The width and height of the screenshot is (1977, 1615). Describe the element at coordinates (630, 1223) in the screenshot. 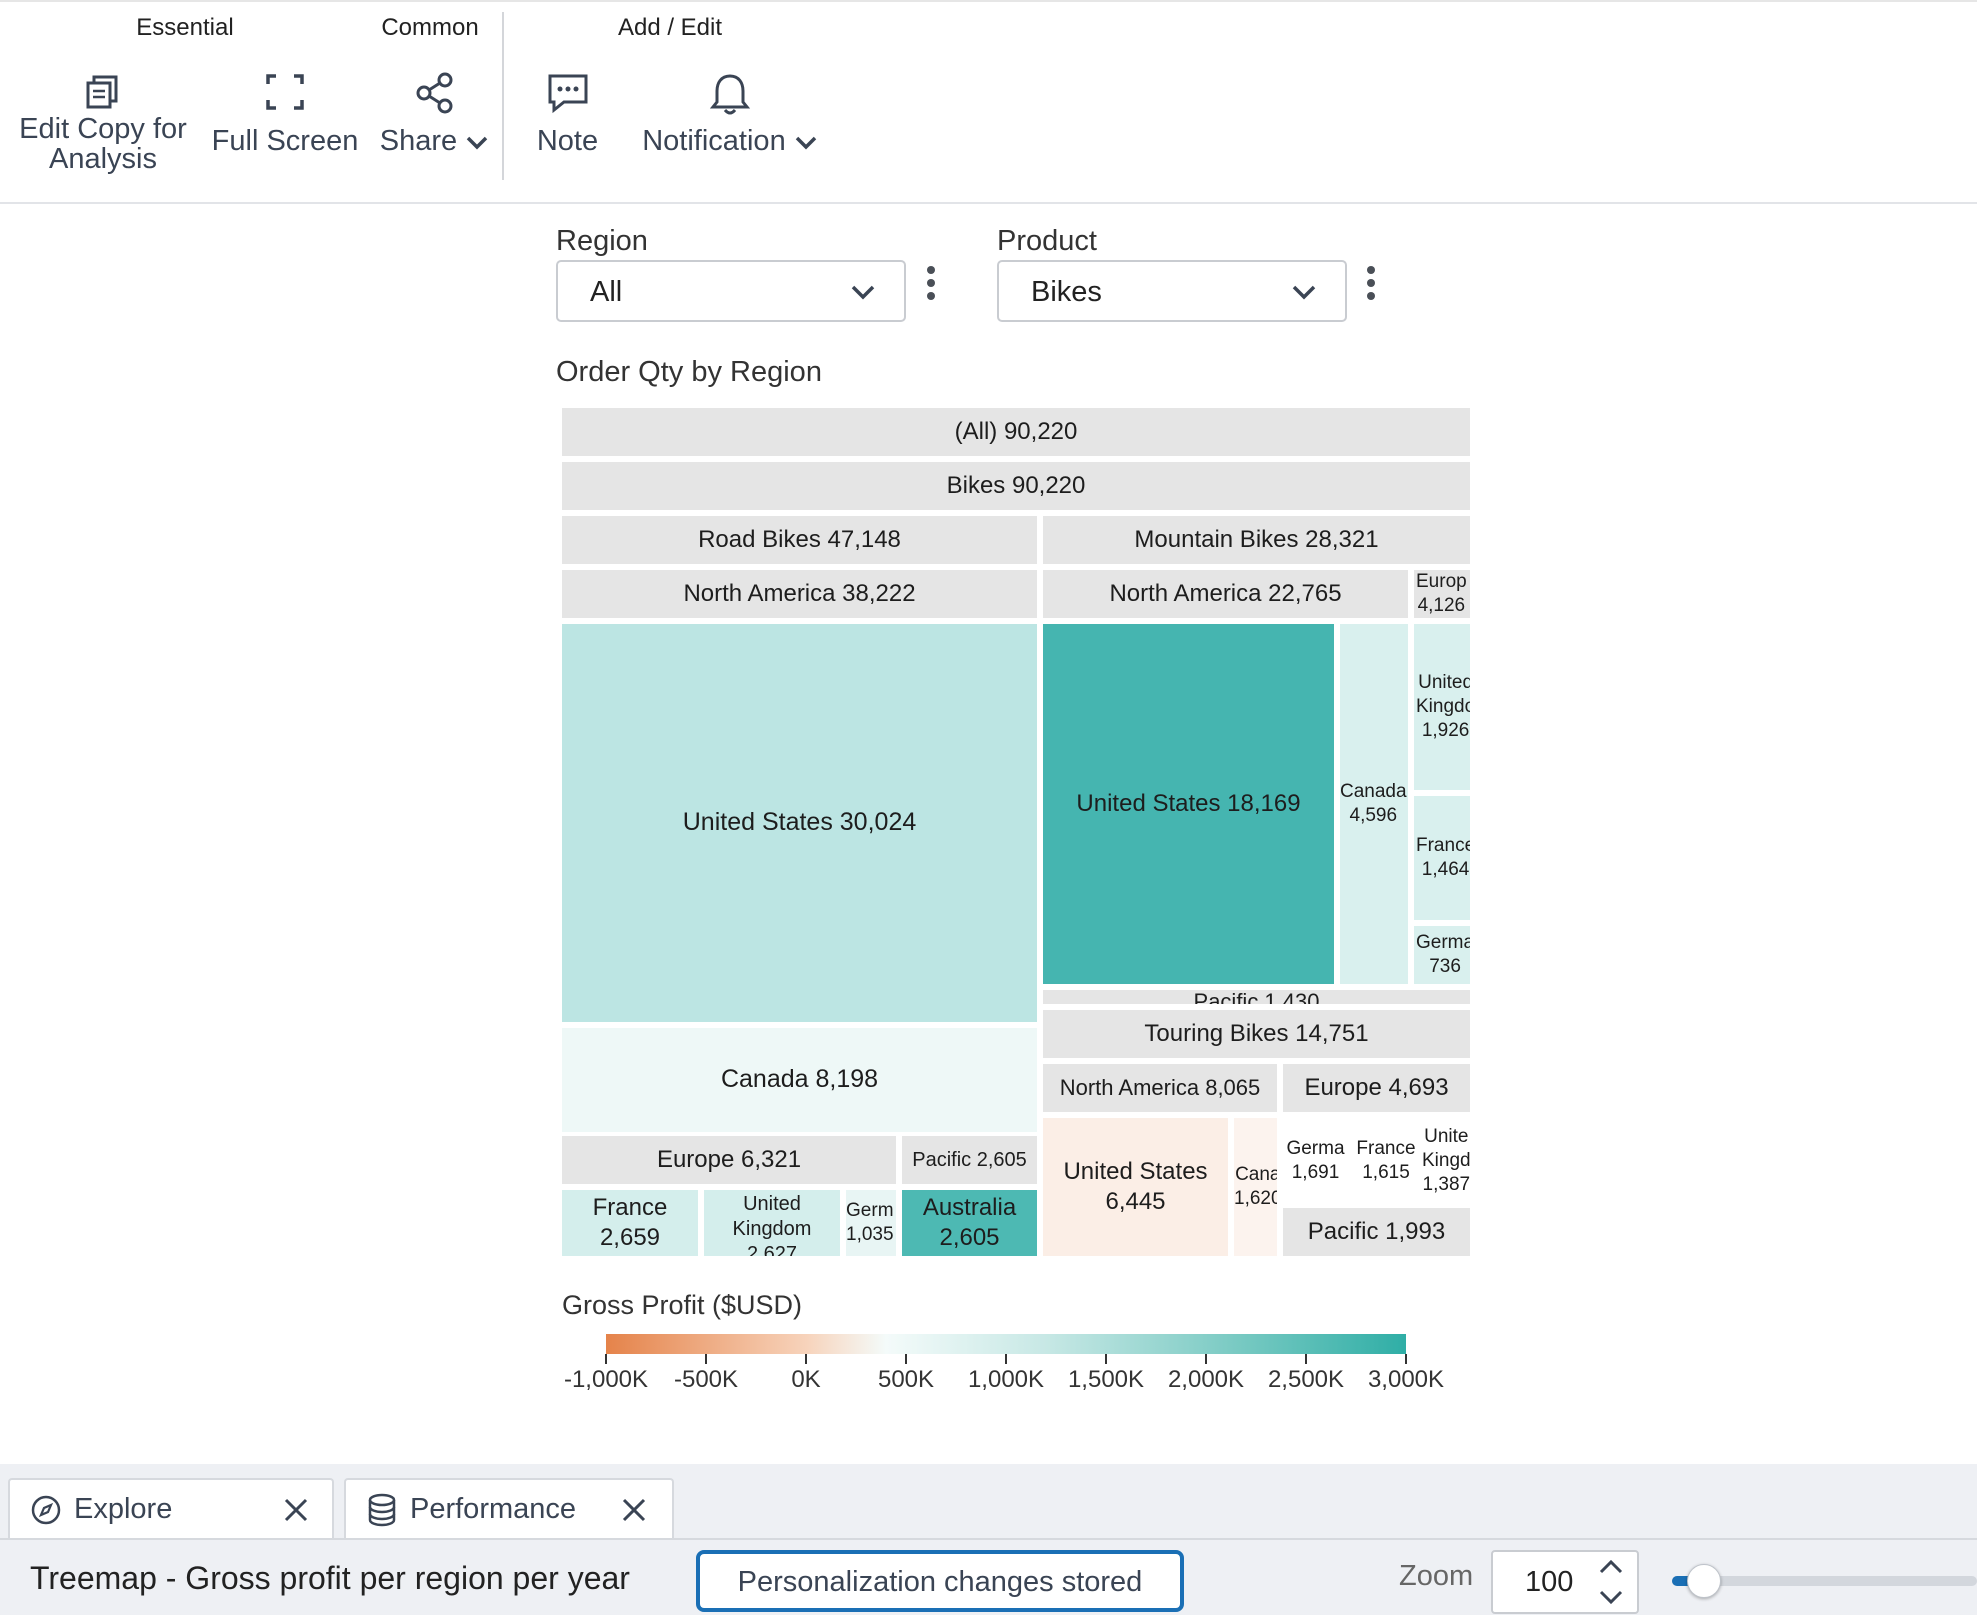

I see `treemap-cell-road-france: France 2,659` at that location.